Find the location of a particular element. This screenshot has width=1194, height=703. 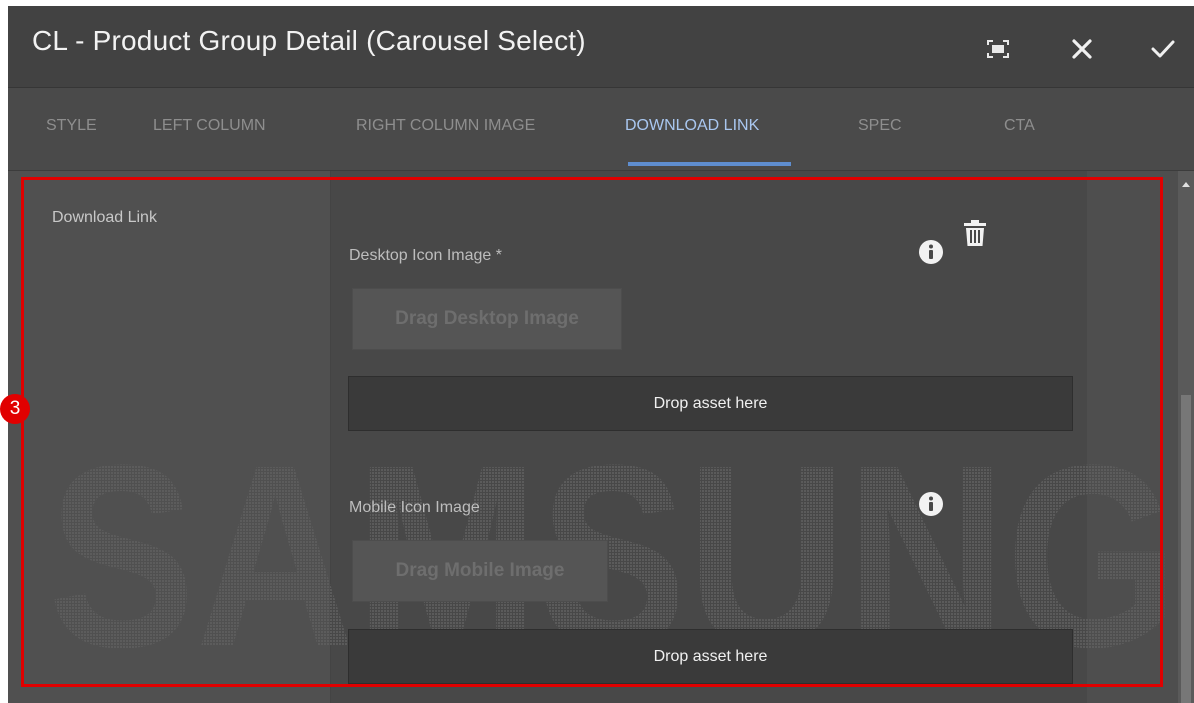

fullscreen-button is located at coordinates (998, 49).